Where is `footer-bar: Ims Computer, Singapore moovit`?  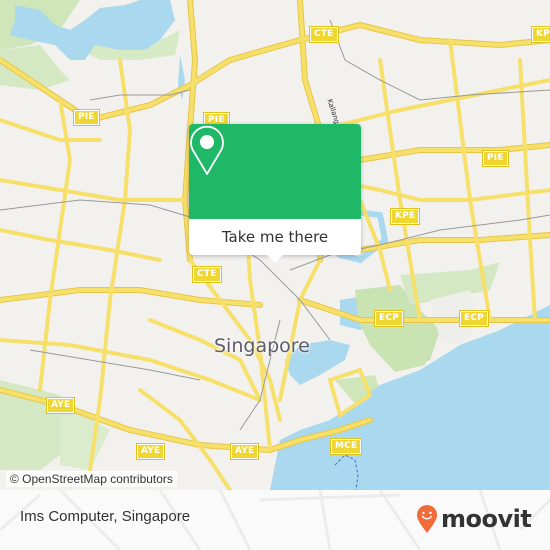
footer-bar: Ims Computer, Singapore moovit is located at coordinates (275, 520).